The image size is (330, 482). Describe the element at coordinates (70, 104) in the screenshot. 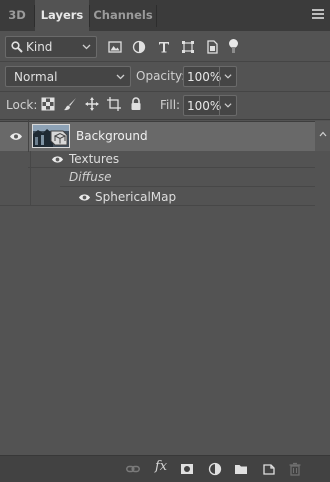

I see `lock-image-pixels-icon` at that location.